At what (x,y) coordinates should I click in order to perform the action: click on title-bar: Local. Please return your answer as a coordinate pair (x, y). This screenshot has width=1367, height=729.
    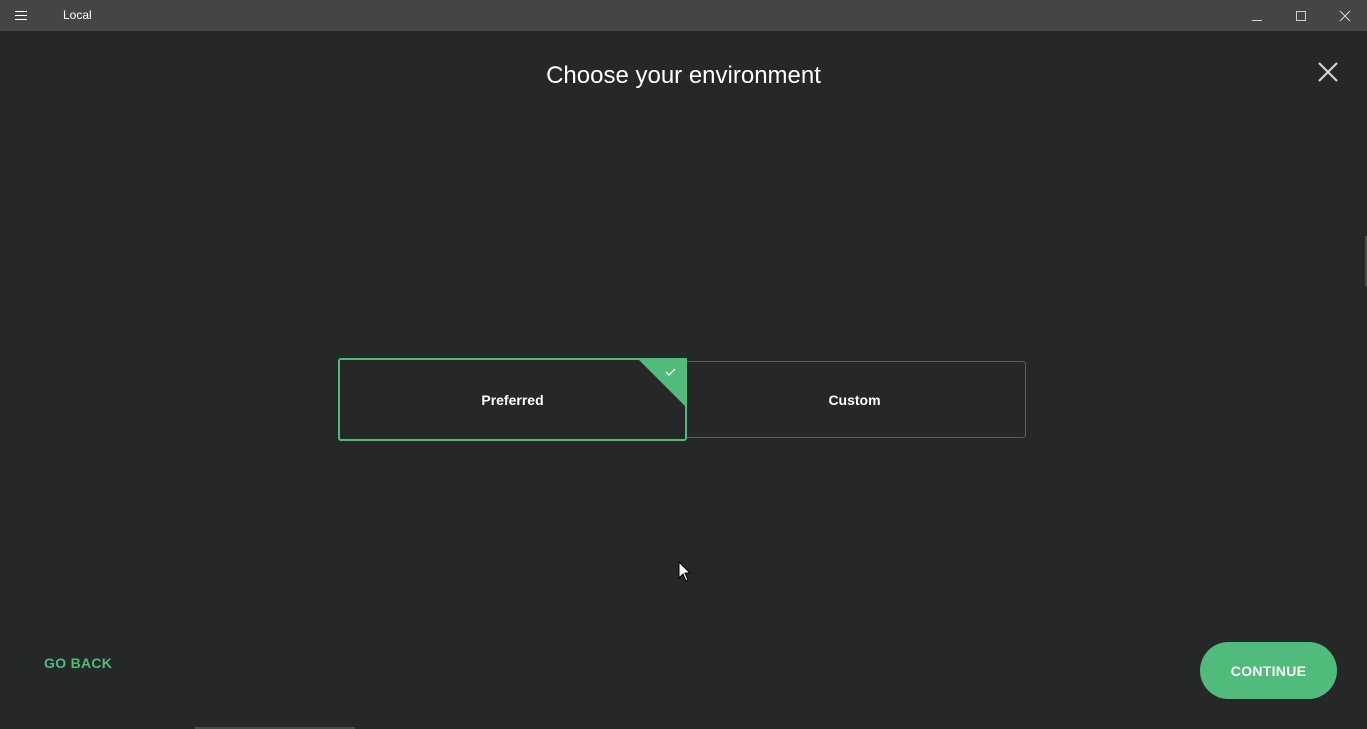
    Looking at the image, I should click on (683, 15).